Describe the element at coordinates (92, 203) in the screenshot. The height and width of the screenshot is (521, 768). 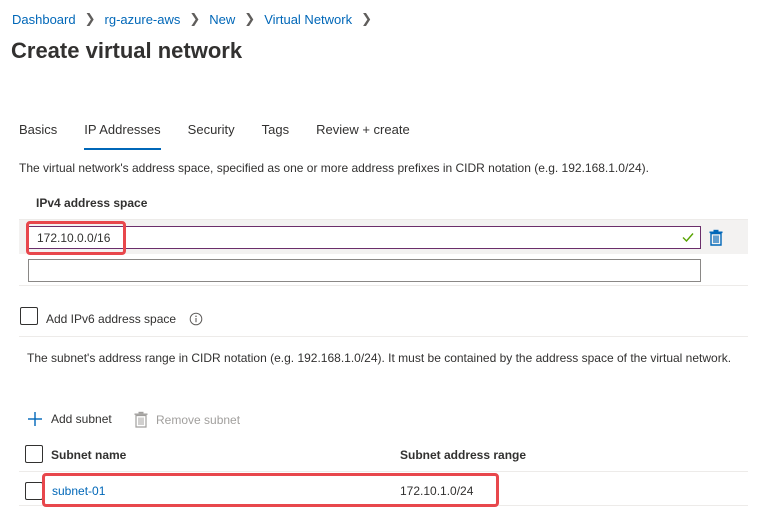
I see `ipv4-address-space-label: IPv4 address space` at that location.